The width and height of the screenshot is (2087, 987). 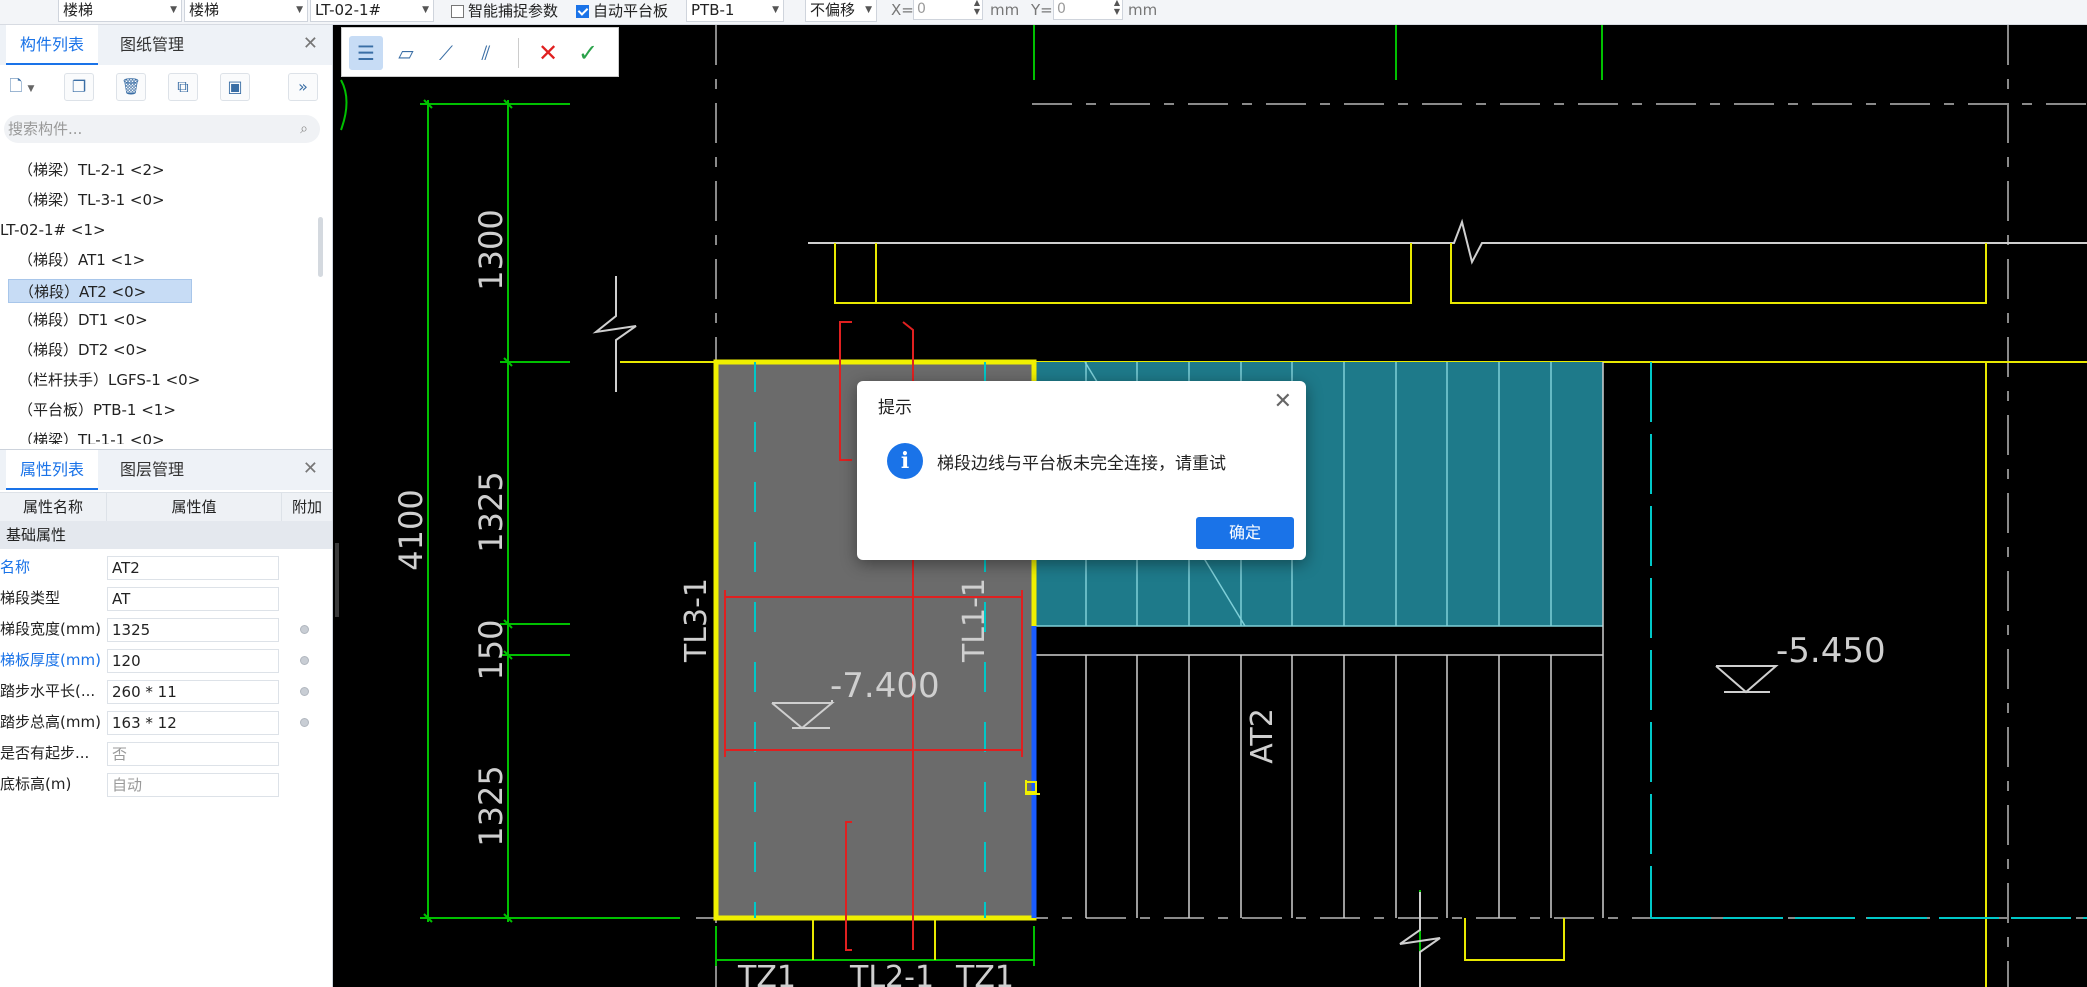 I want to click on property-value-input: AT2, so click(x=193, y=568).